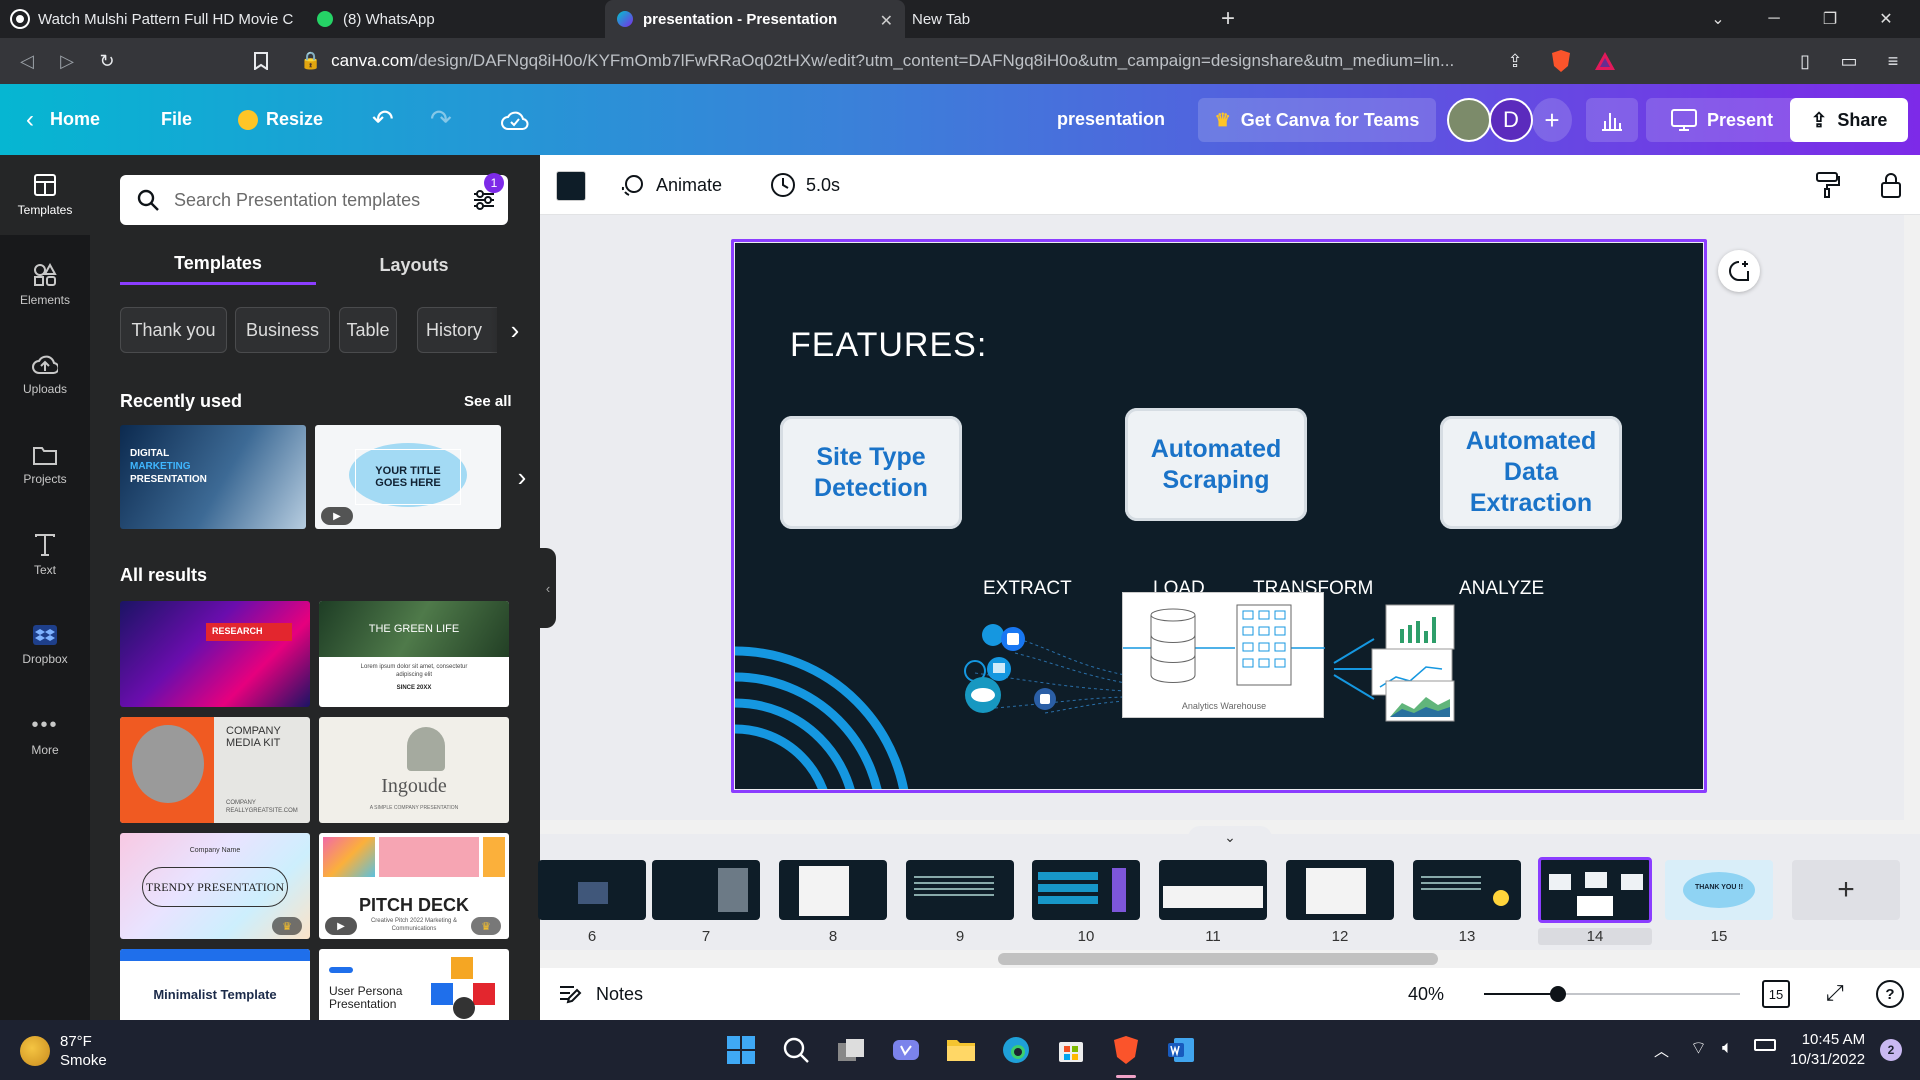 The height and width of the screenshot is (1080, 1920). I want to click on undo-icon: ↶, so click(383, 119).